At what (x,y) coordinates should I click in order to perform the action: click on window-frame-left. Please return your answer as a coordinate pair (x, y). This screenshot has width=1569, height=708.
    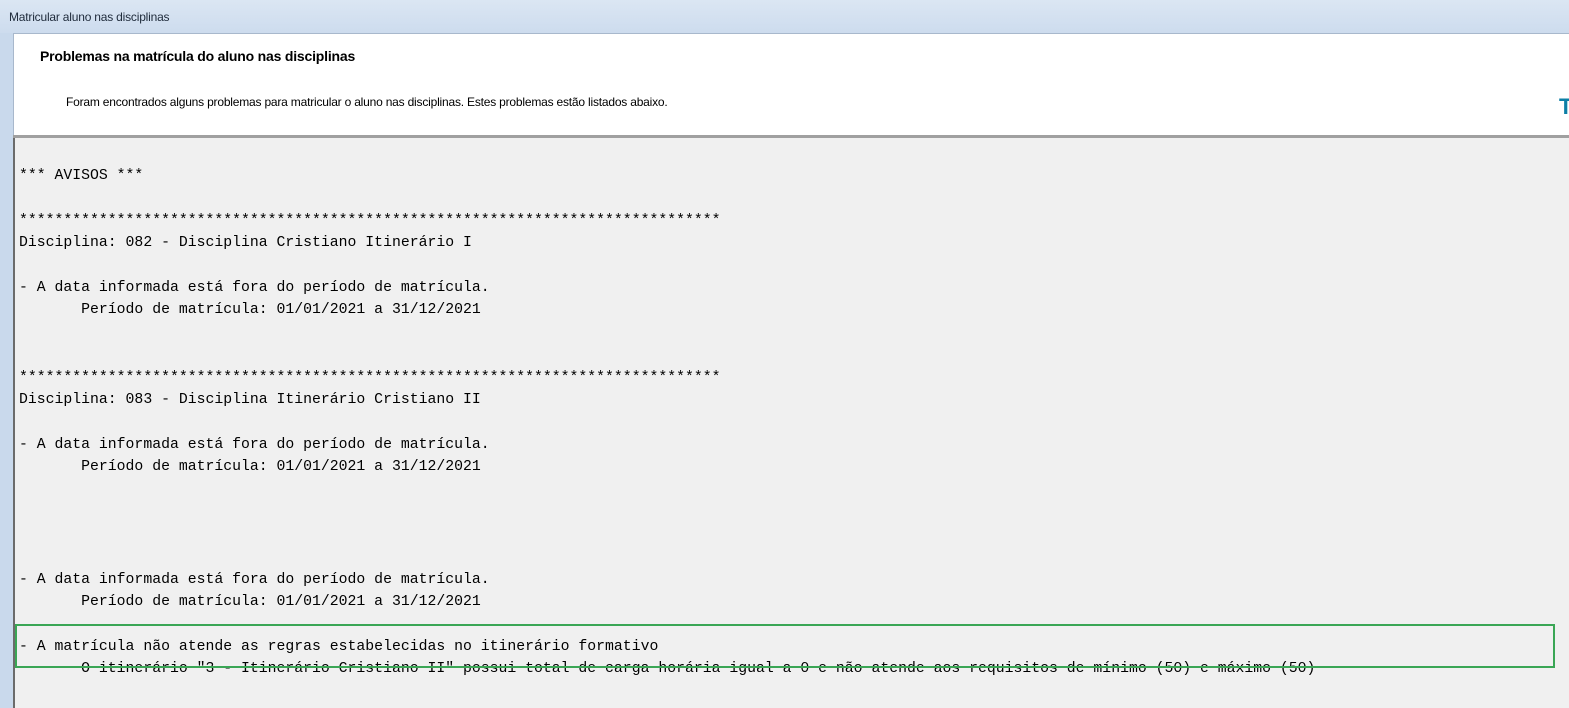
    Looking at the image, I should click on (6, 370).